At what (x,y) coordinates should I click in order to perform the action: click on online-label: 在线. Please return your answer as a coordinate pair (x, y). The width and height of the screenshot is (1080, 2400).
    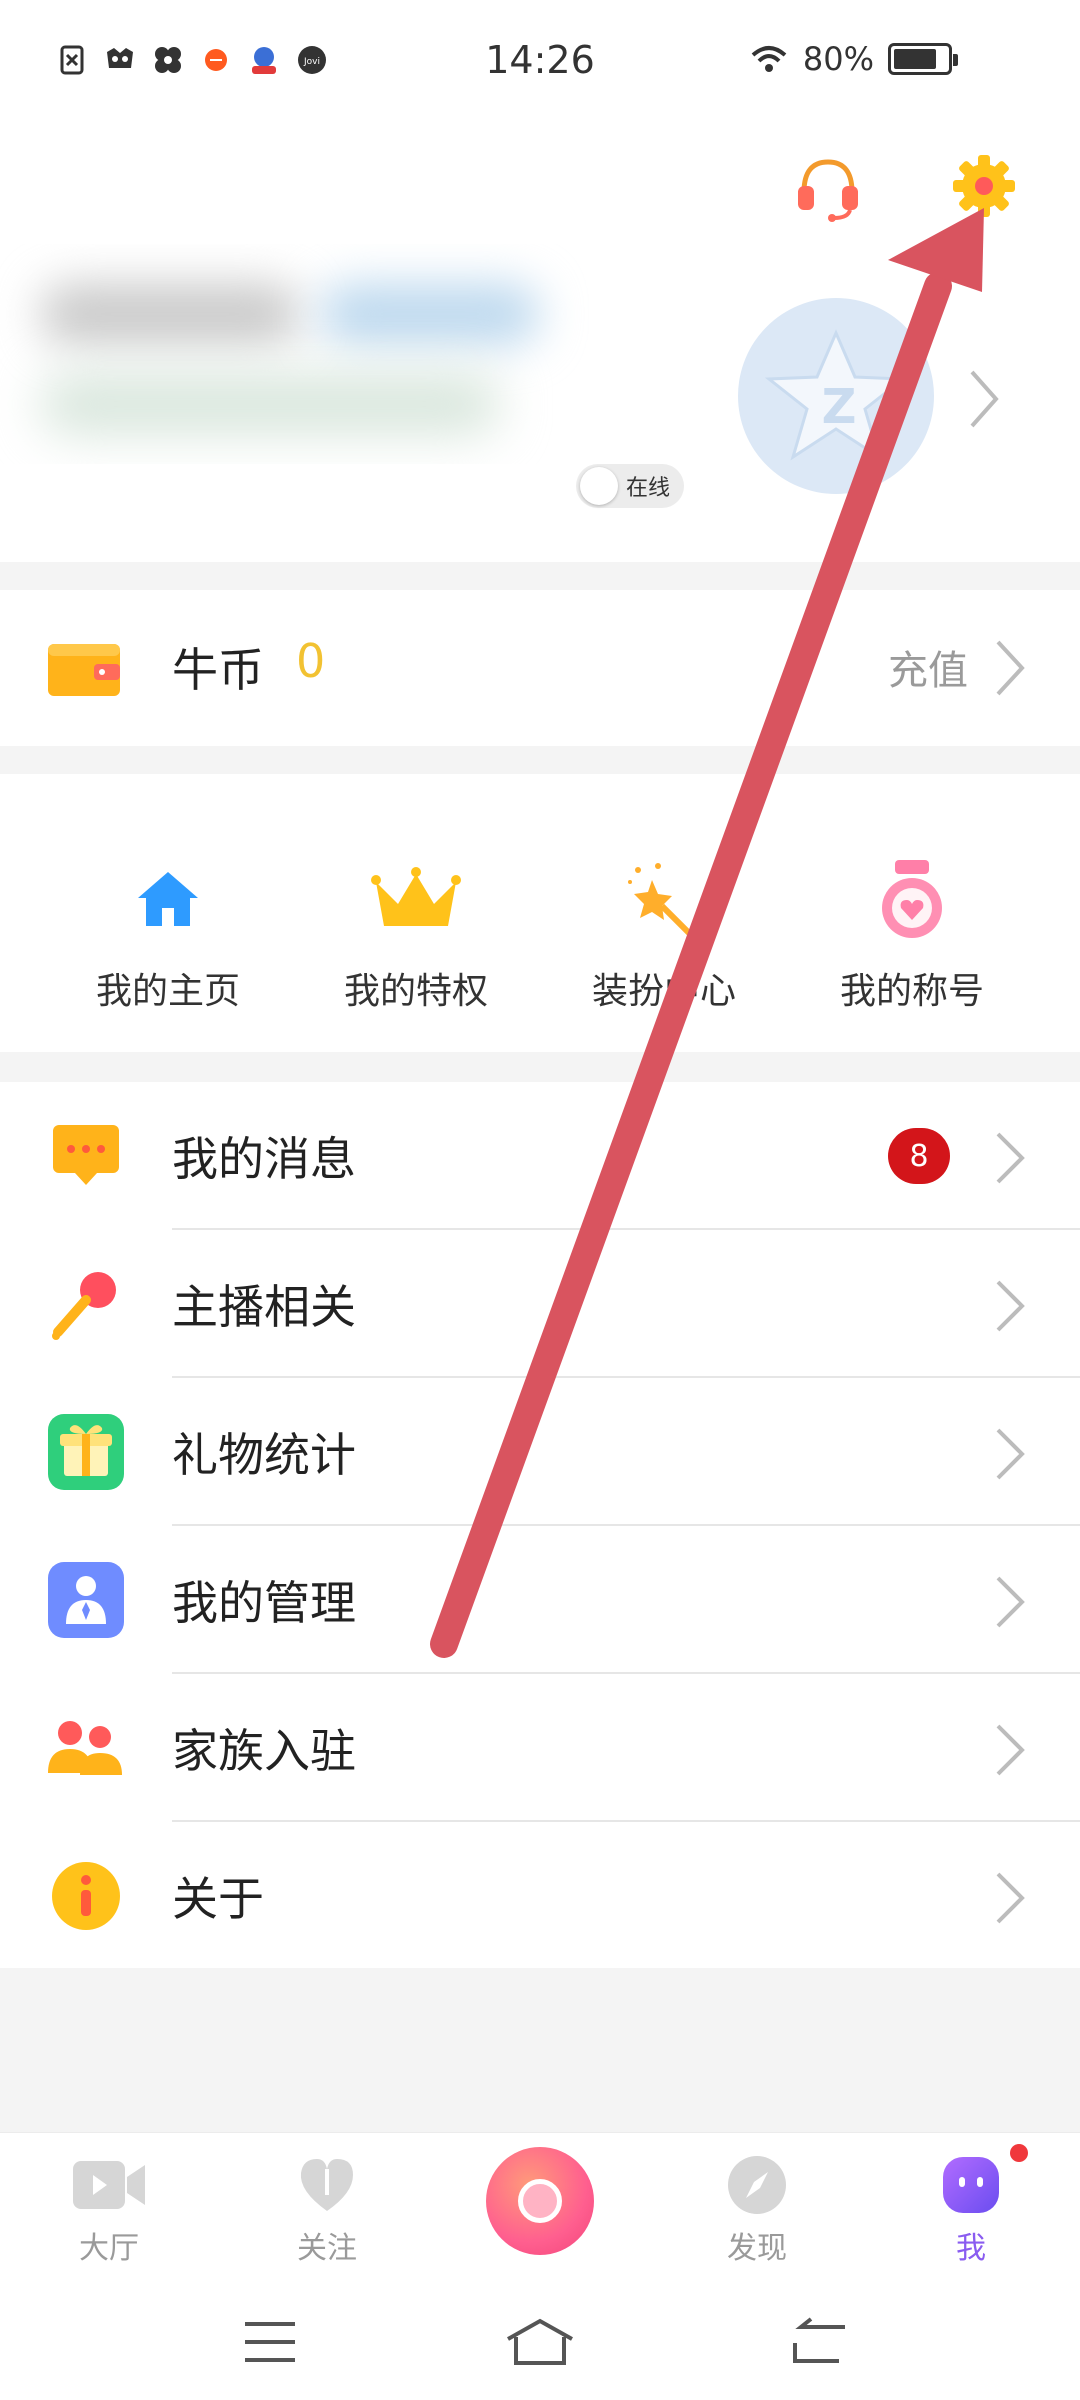
    Looking at the image, I should click on (648, 488).